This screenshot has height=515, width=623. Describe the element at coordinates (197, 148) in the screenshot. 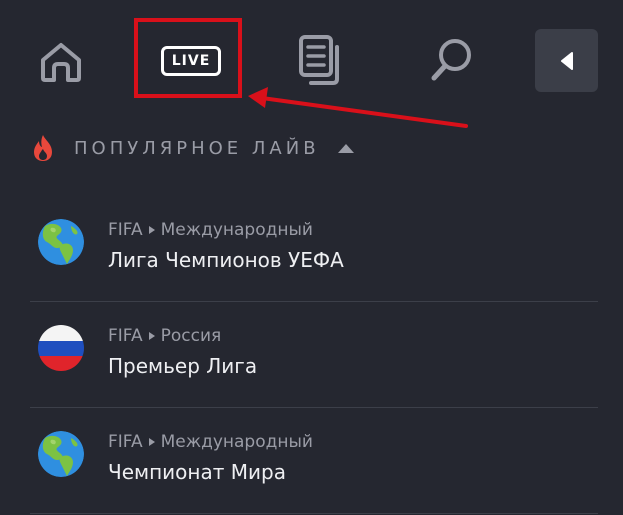

I see `section-title: ПОПУЛЯРНОЕ ЛАЙВ` at that location.